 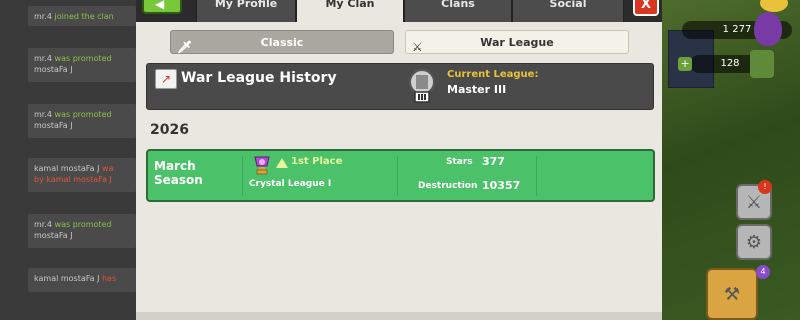 I want to click on tab-social: Social, so click(x=568, y=11).